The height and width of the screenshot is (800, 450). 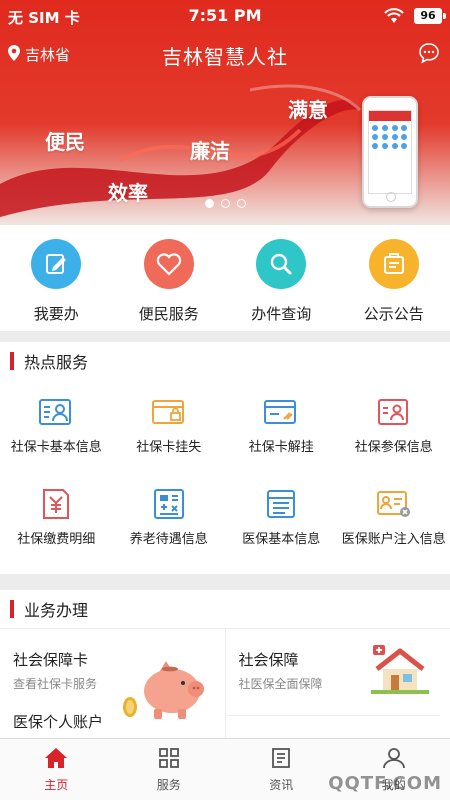 What do you see at coordinates (394, 504) in the screenshot?
I see `account-card-icon` at bounding box center [394, 504].